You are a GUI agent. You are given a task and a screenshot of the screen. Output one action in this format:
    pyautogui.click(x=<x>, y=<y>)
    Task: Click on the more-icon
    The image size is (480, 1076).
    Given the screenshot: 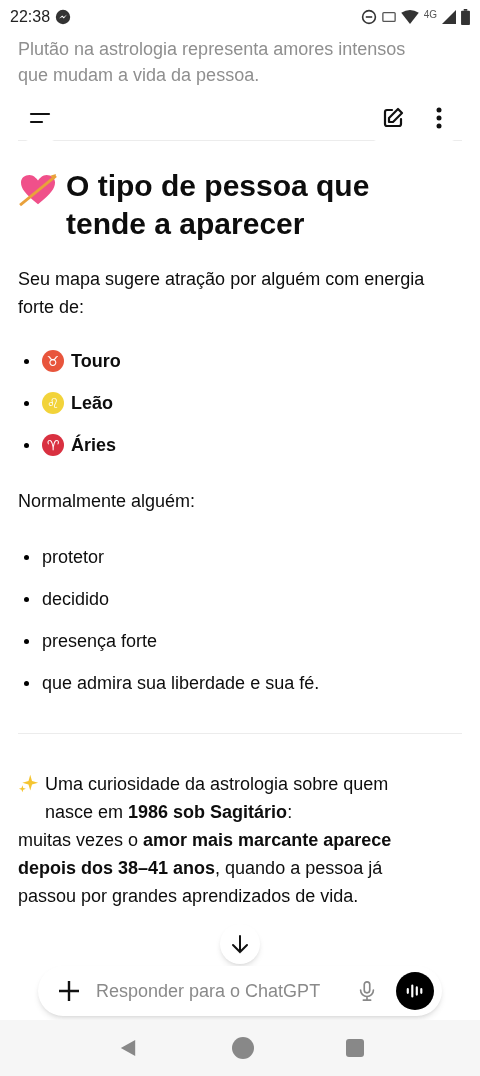 What is the action you would take?
    pyautogui.click(x=438, y=118)
    